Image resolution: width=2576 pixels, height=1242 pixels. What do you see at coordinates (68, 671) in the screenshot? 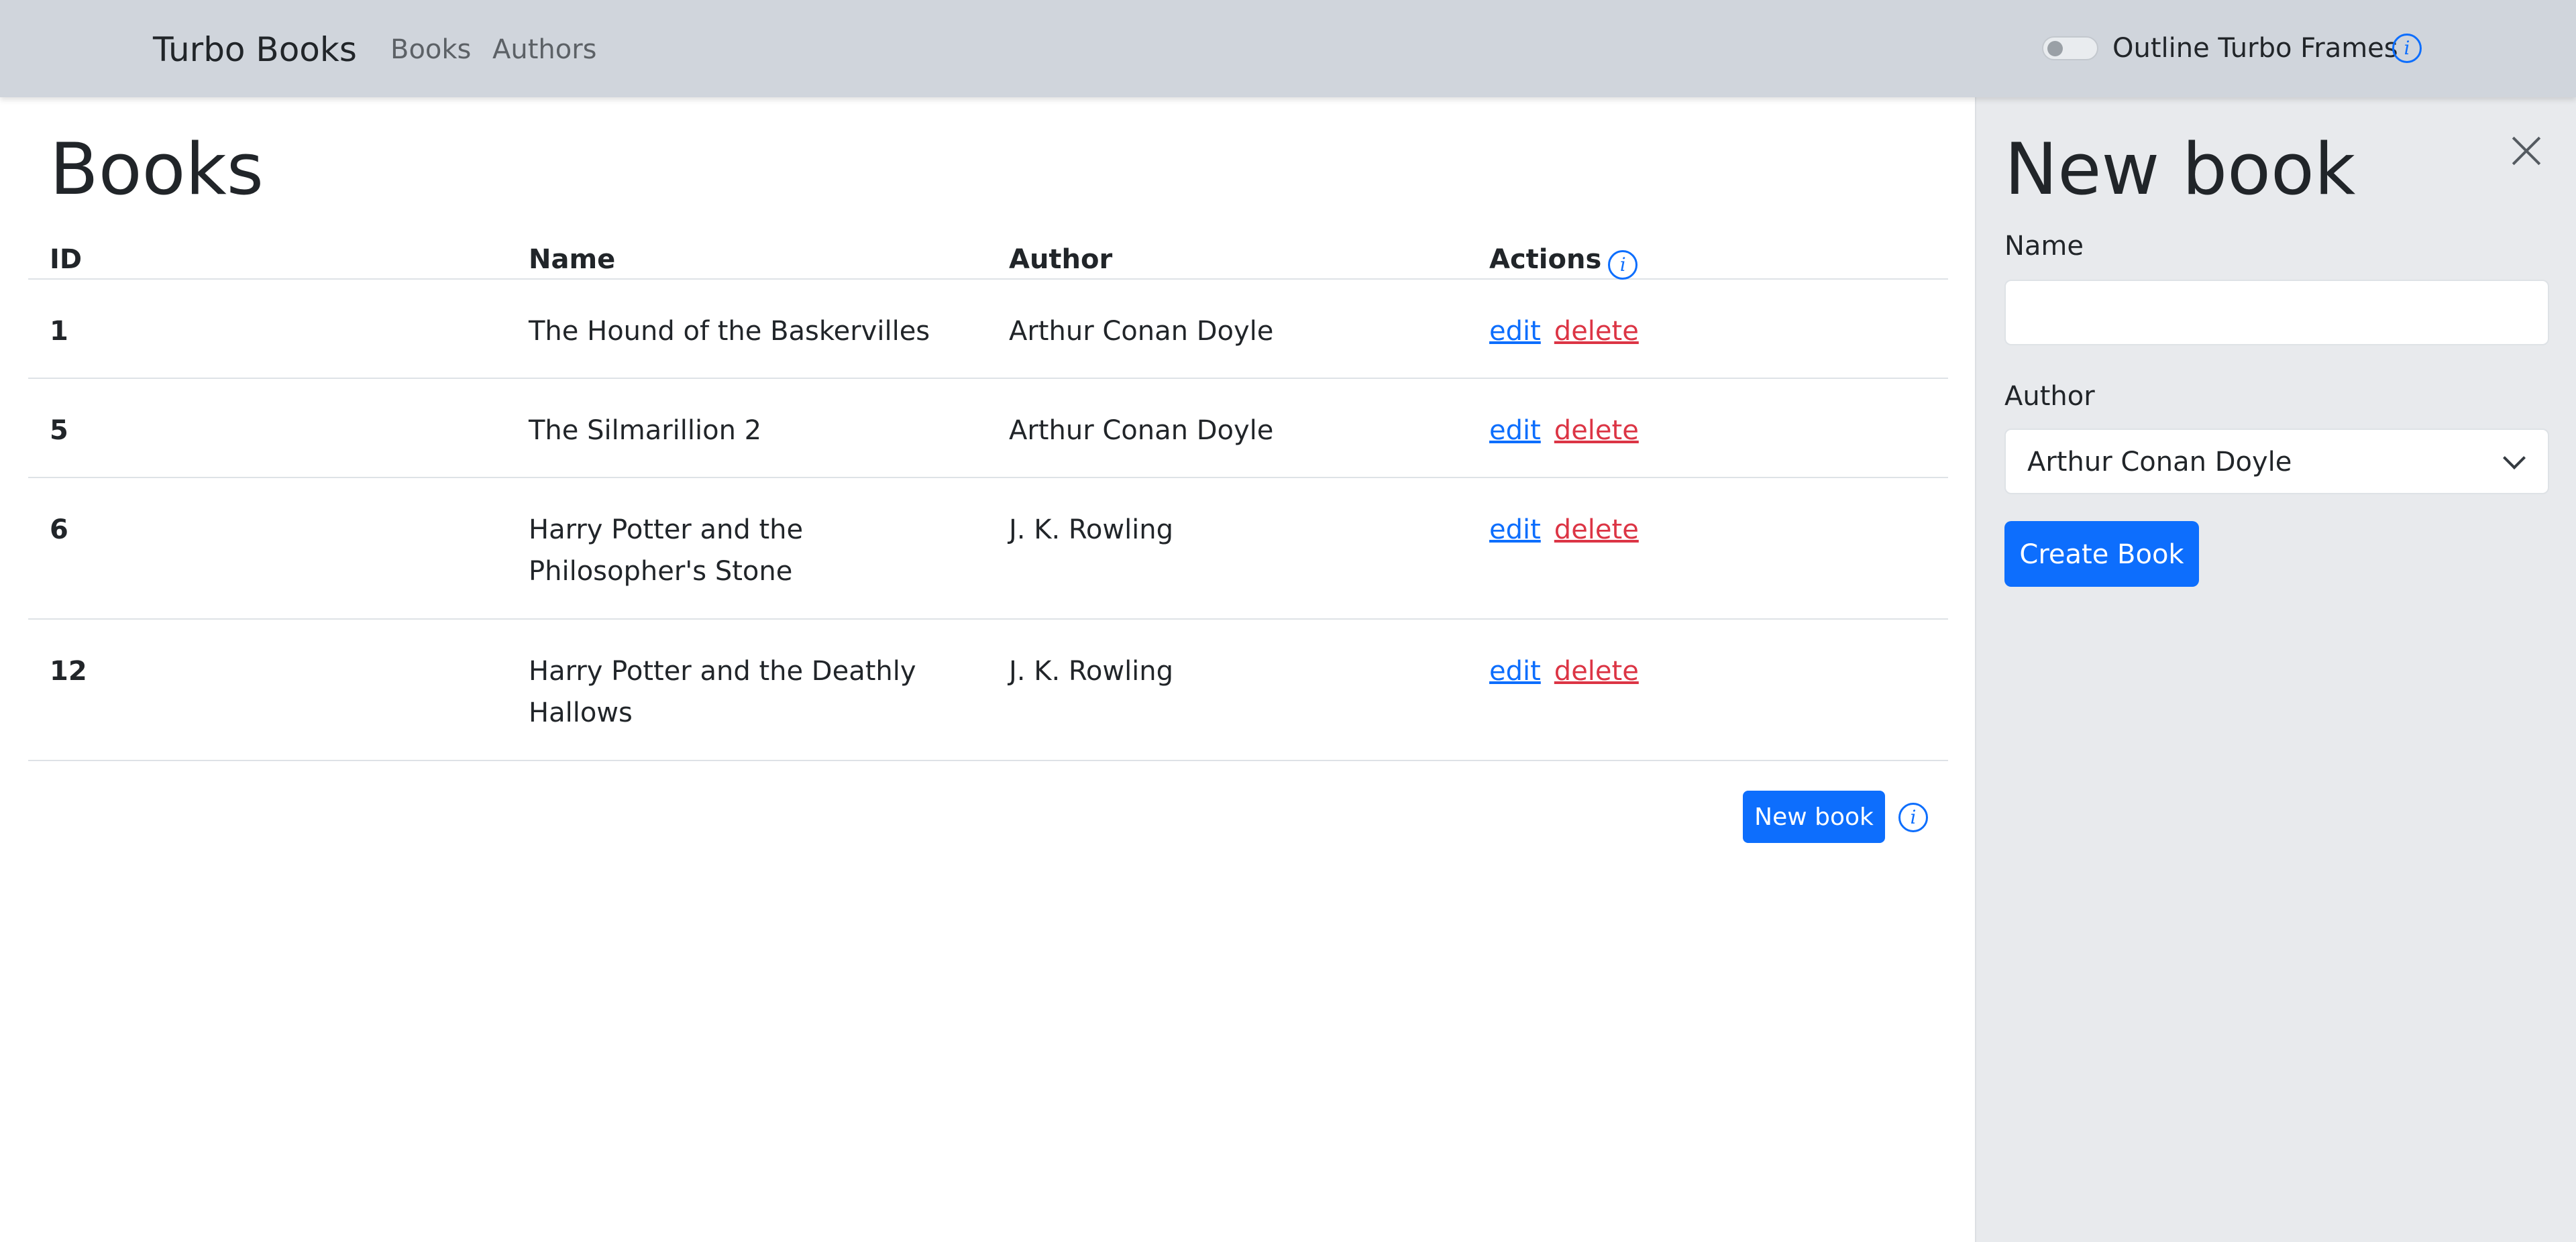
I see `row-id: 12` at bounding box center [68, 671].